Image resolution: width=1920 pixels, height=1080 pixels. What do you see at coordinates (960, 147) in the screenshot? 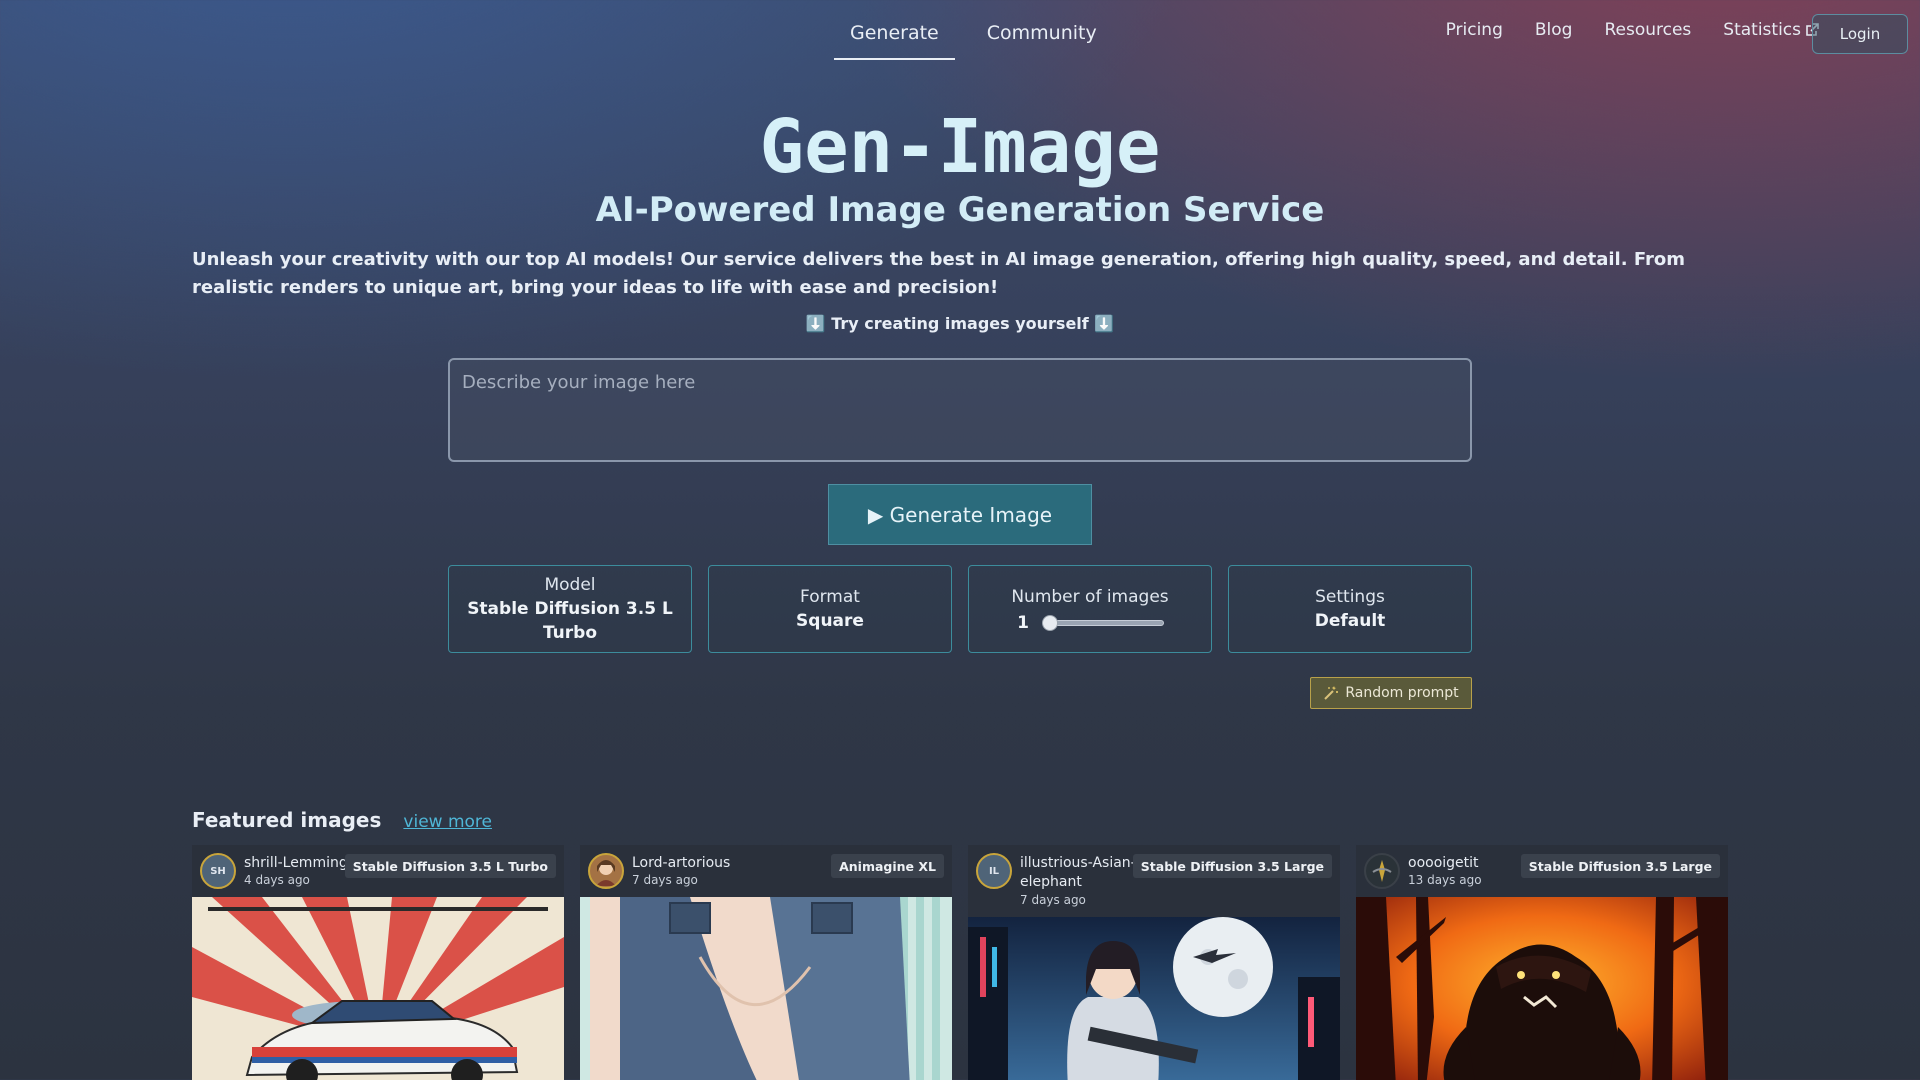
I see `page-title: Gen-Image` at bounding box center [960, 147].